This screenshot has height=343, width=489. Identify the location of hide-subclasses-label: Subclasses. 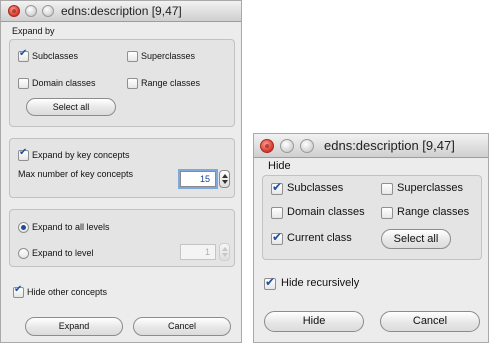
(315, 188).